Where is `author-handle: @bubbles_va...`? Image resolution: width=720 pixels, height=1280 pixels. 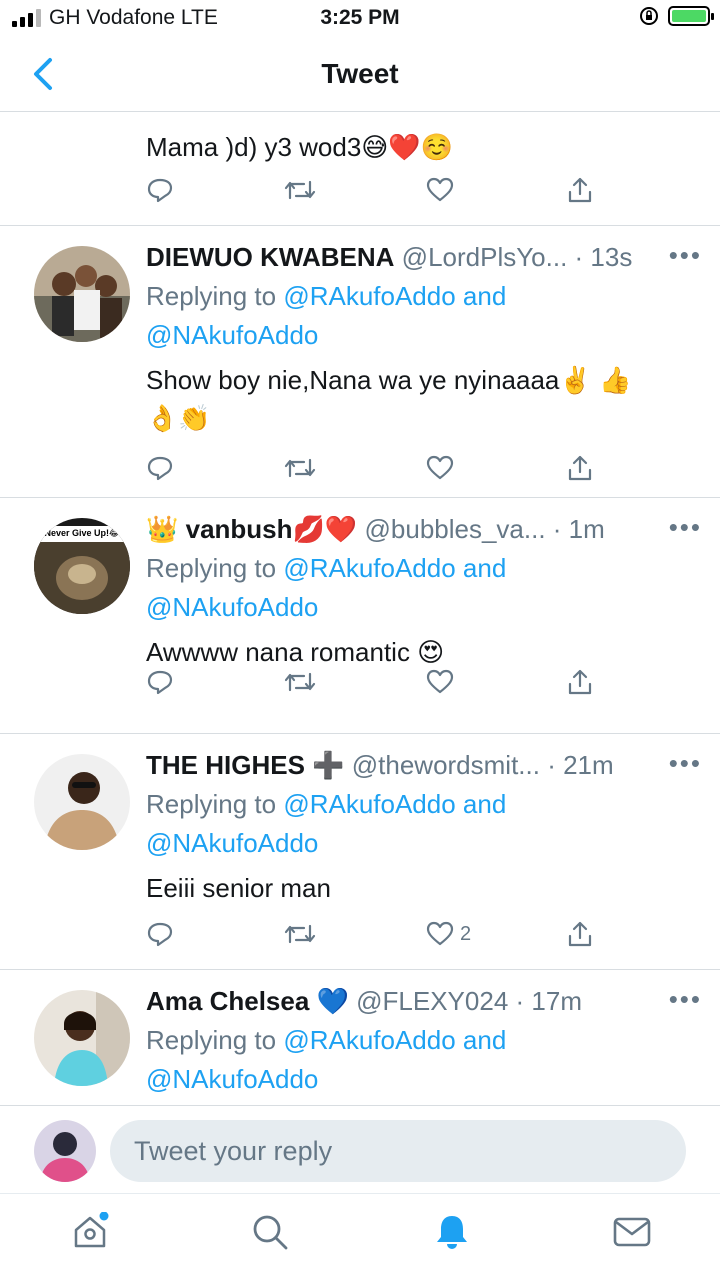 author-handle: @bubbles_va... is located at coordinates (455, 529).